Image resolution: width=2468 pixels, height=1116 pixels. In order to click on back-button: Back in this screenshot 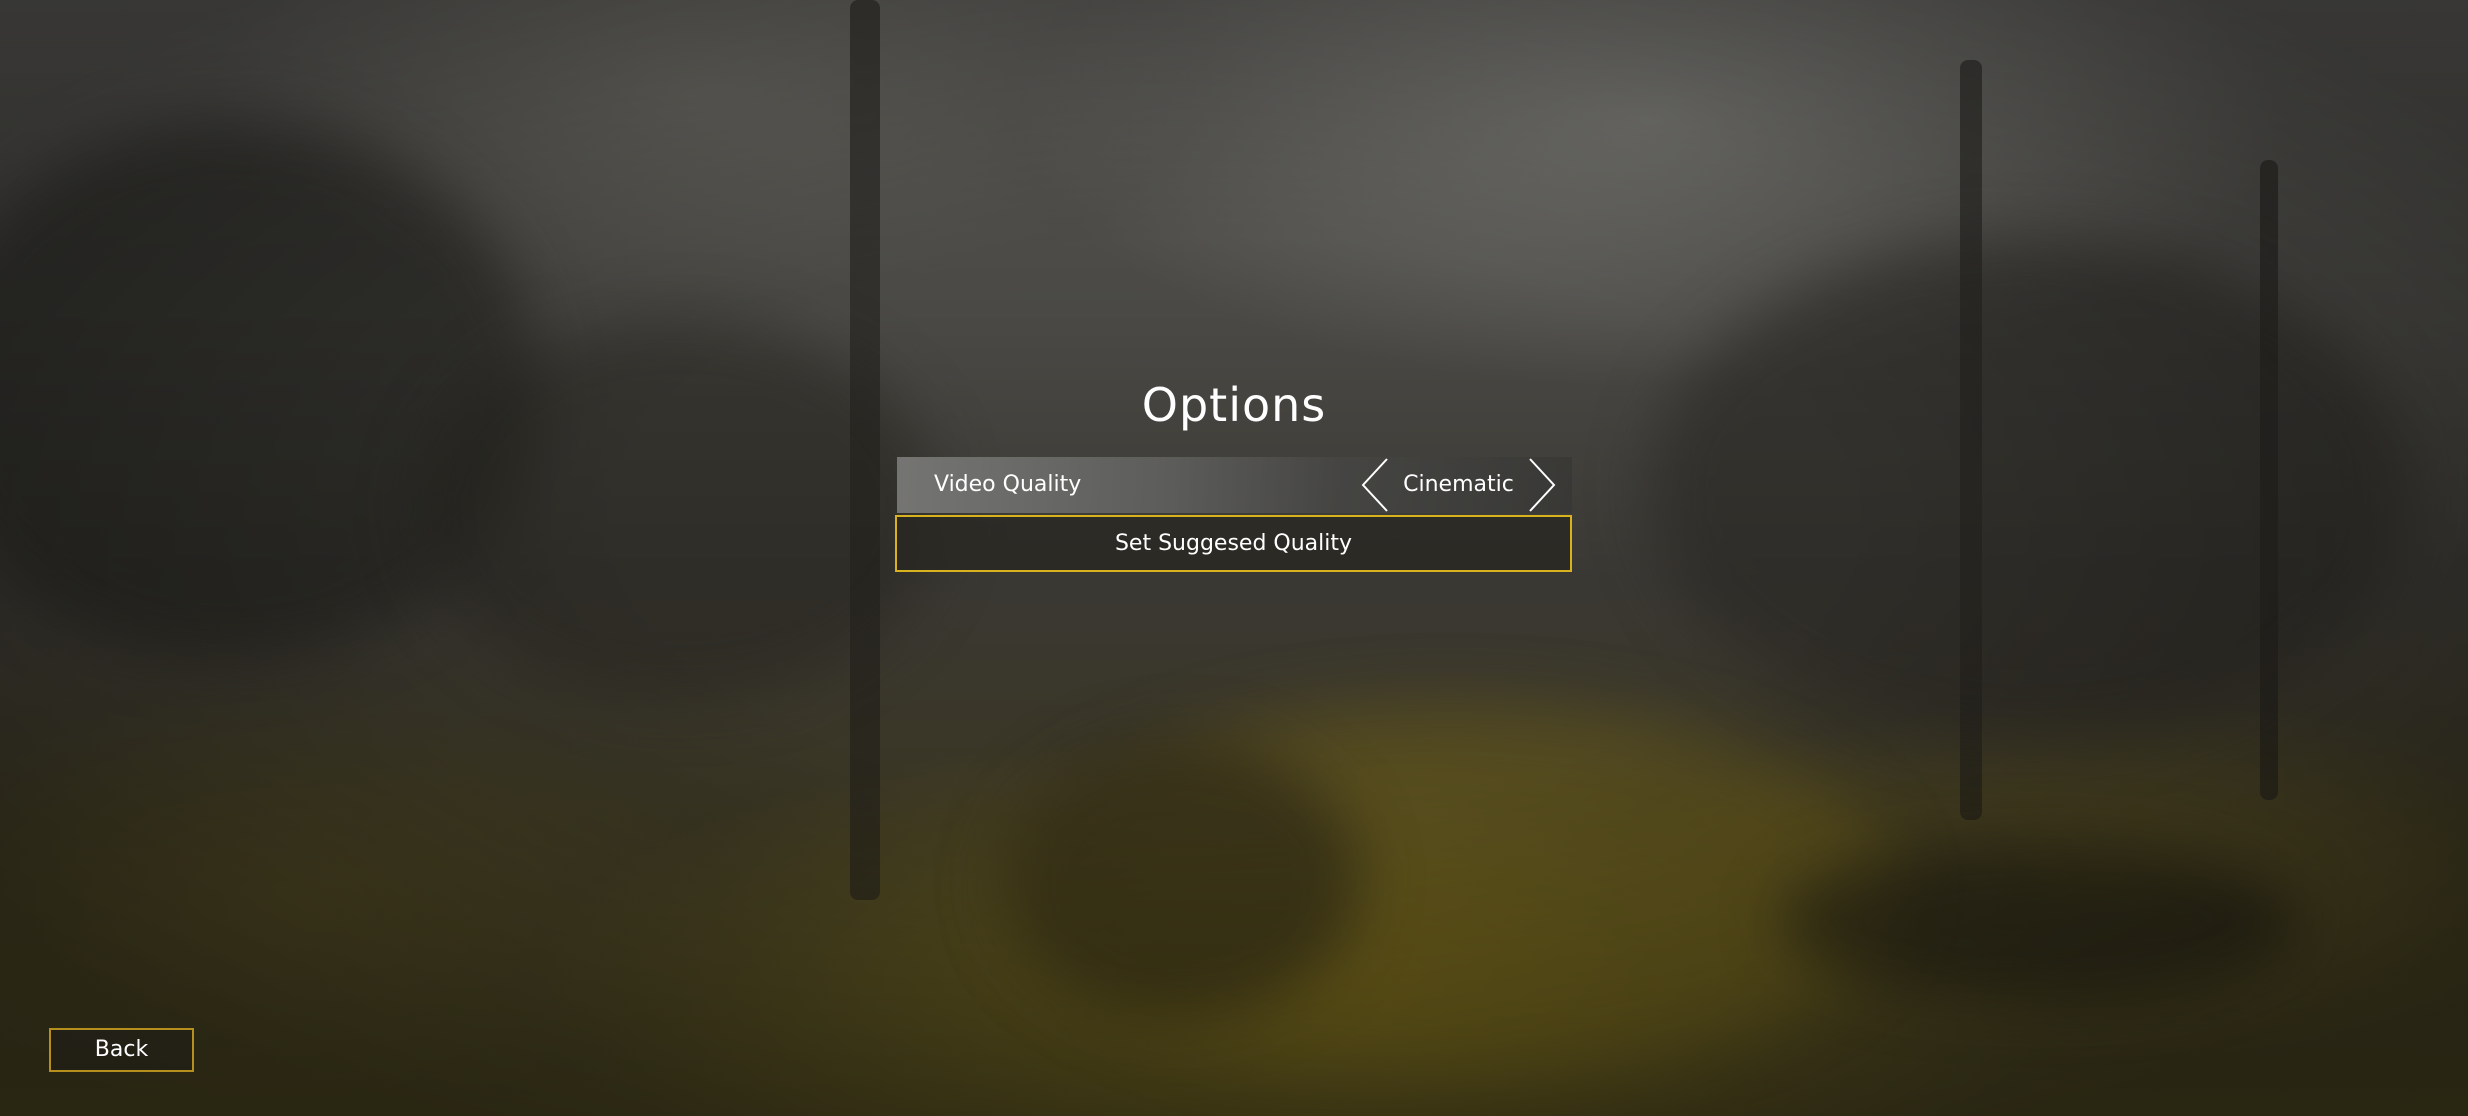, I will do `click(121, 1050)`.